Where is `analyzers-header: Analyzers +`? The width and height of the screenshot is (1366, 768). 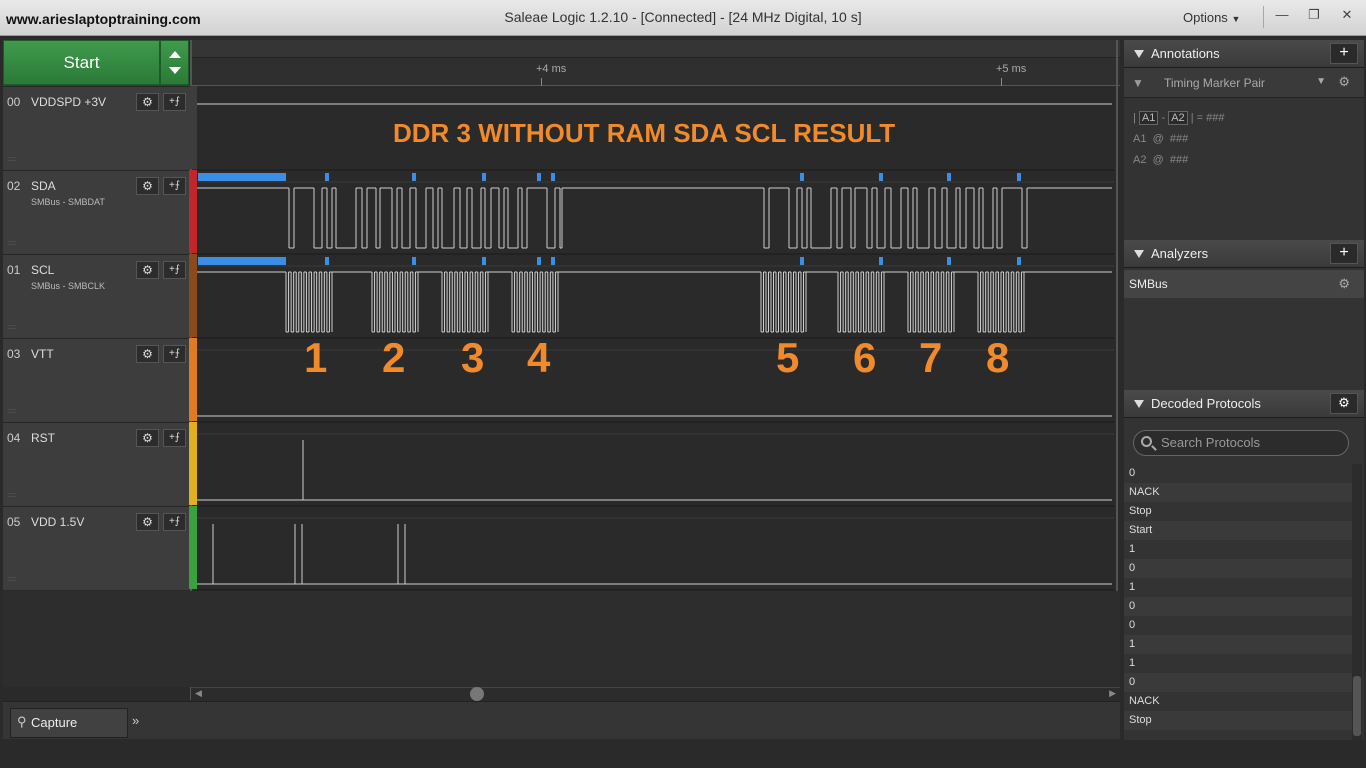 analyzers-header: Analyzers + is located at coordinates (1244, 254).